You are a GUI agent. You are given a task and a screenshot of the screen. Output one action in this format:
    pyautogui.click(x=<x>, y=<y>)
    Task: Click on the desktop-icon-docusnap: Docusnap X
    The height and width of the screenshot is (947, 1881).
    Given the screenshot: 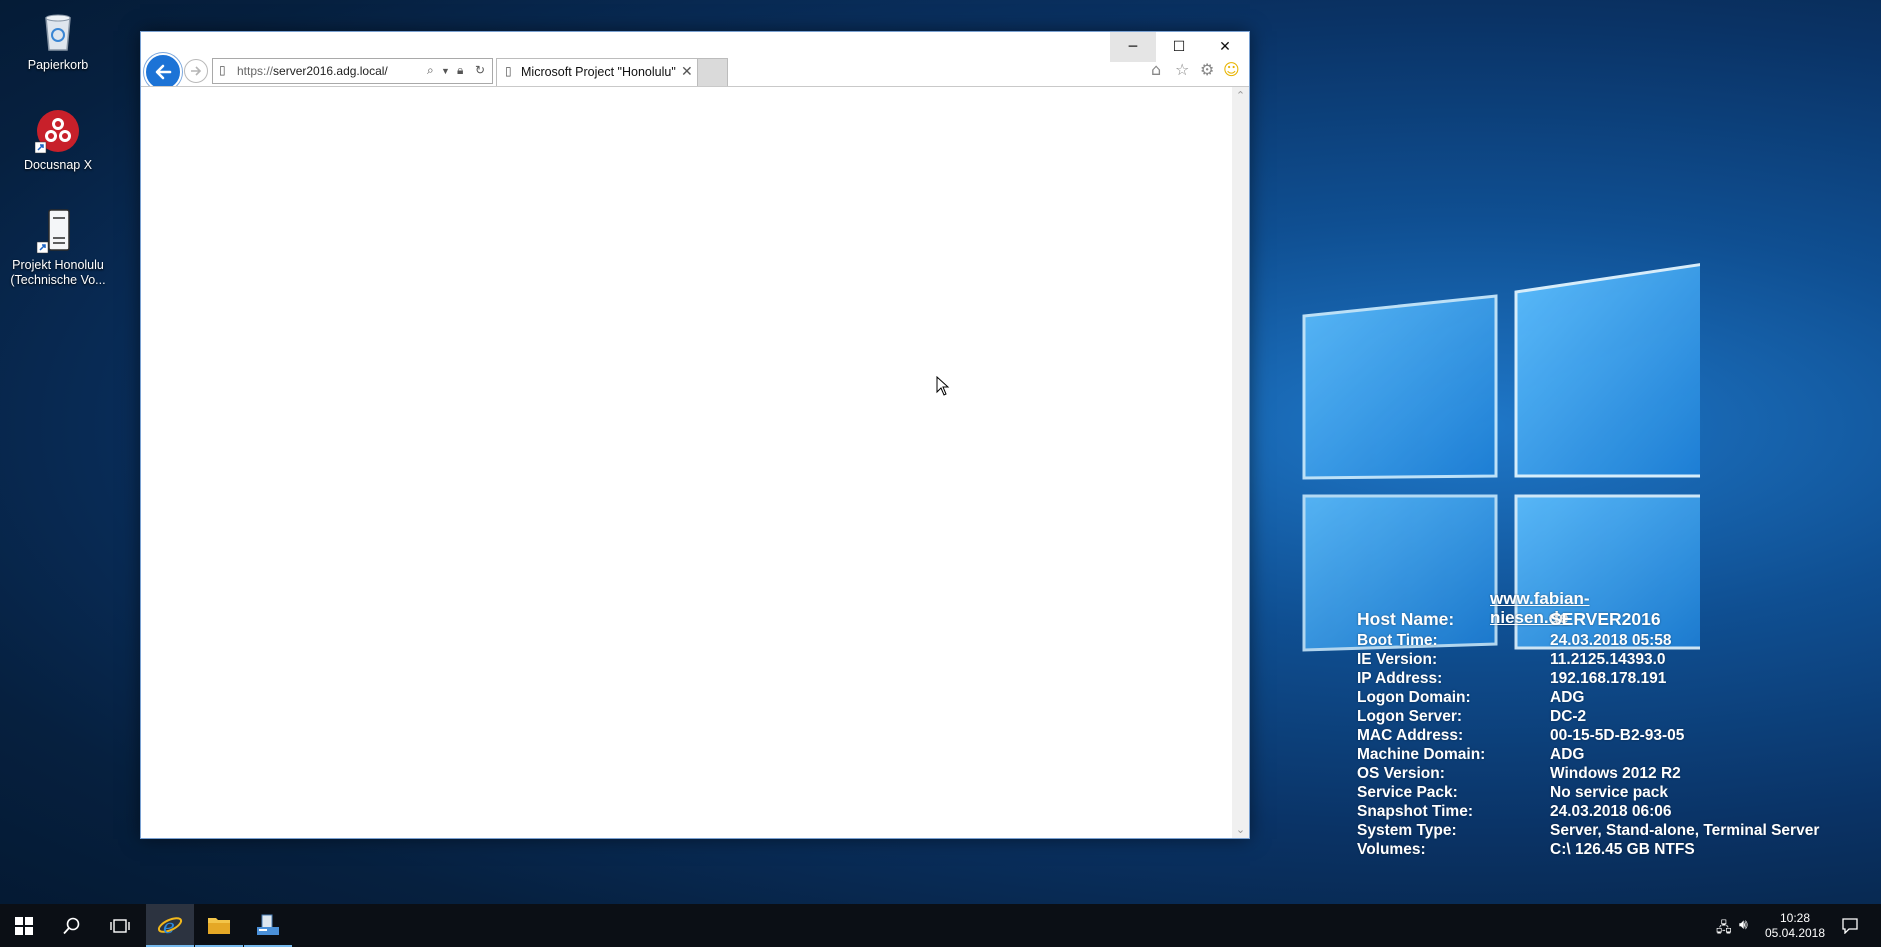 What is the action you would take?
    pyautogui.click(x=58, y=140)
    